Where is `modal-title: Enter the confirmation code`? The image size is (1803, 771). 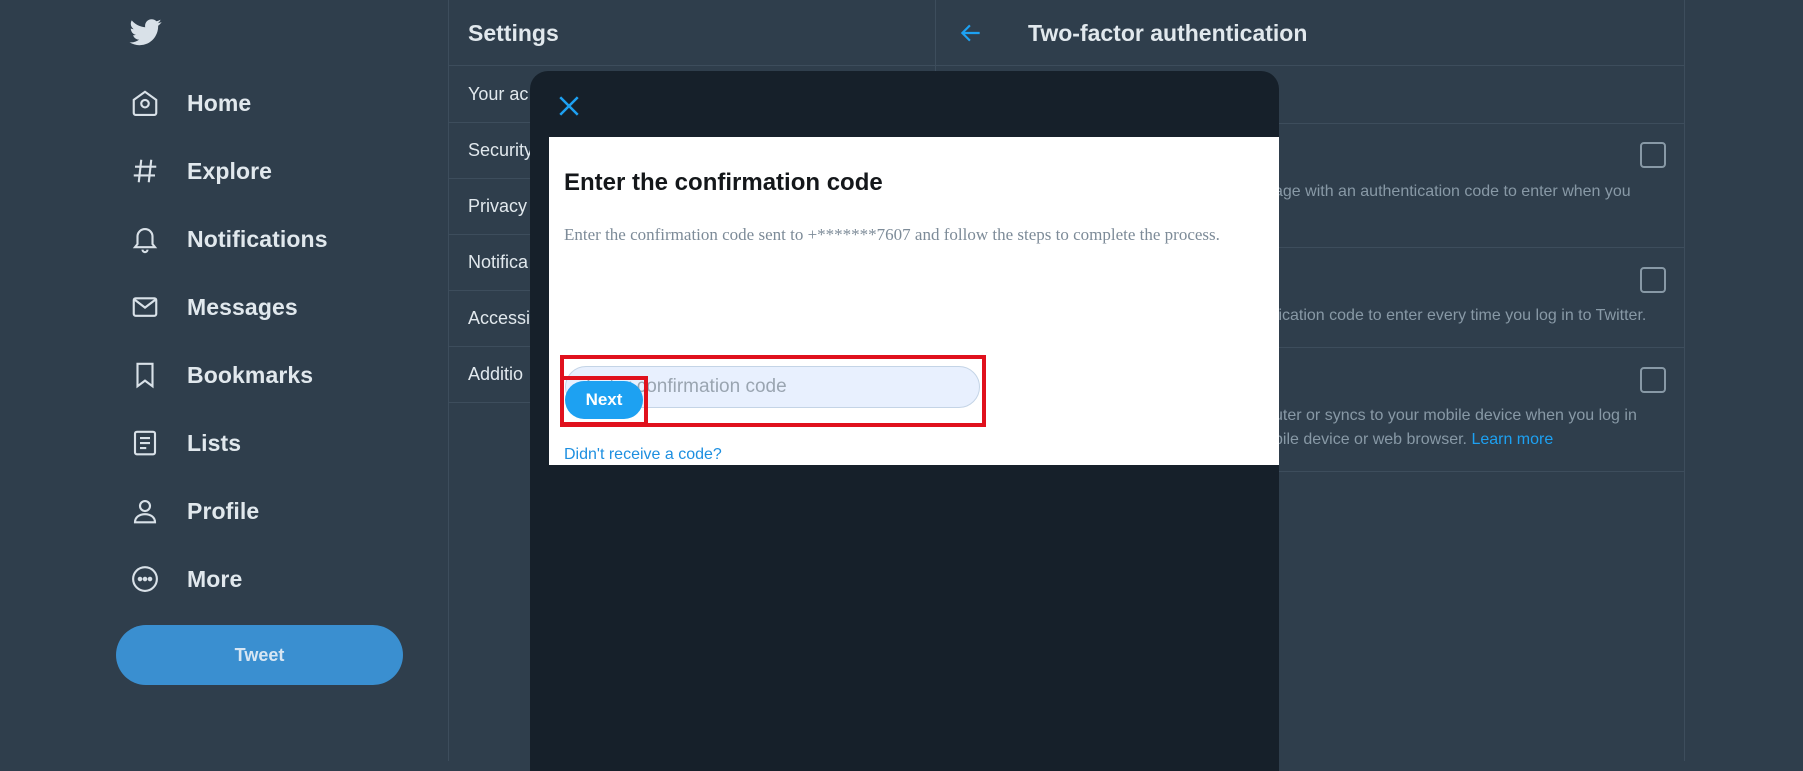
modal-title: Enter the confirmation code is located at coordinates (723, 182).